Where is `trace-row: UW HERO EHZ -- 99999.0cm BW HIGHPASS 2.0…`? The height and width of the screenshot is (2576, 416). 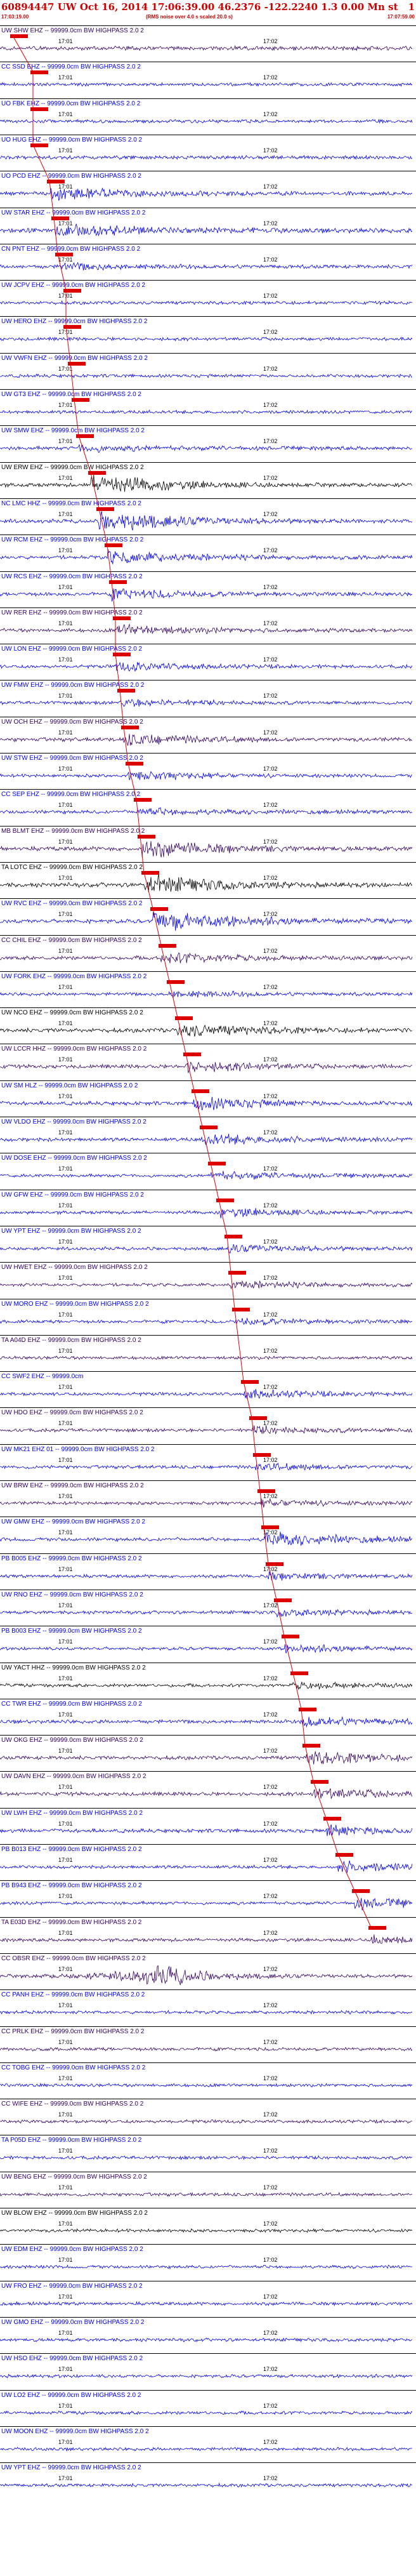
trace-row: UW HERO EHZ -- 99999.0cm BW HIGHPASS 2.0… is located at coordinates (208, 334).